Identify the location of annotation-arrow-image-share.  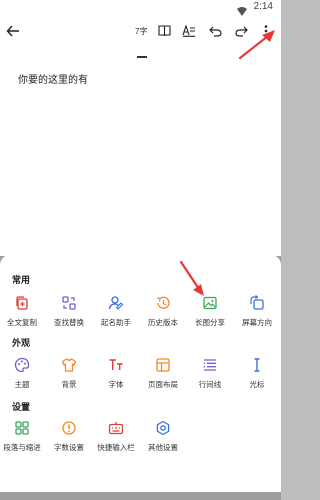
(191, 278).